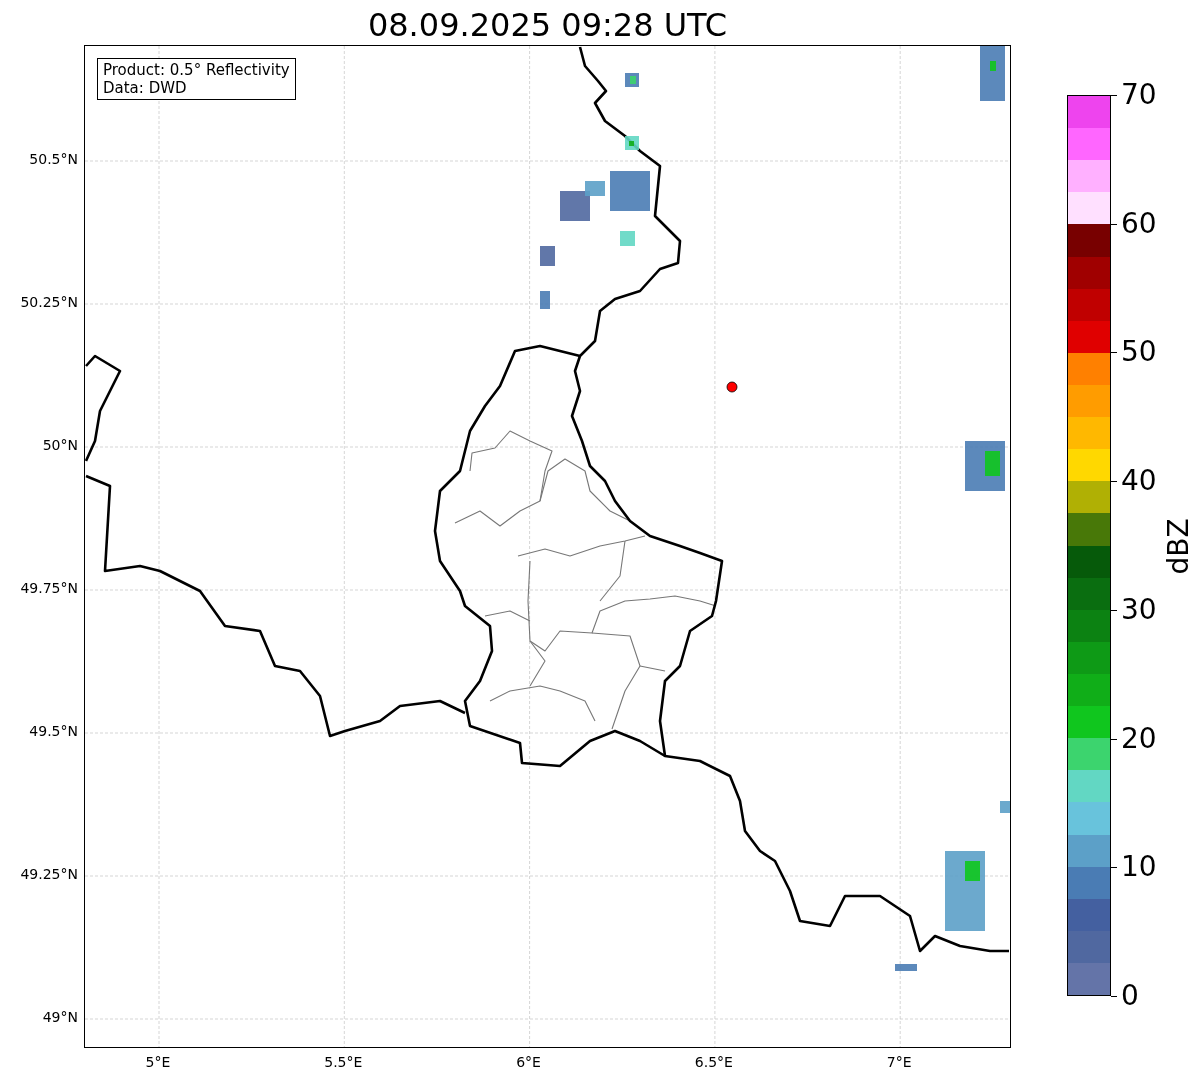 This screenshot has height=1081, width=1202. Describe the element at coordinates (53, 731) in the screenshot. I see `axis-tick-label: 49.5°N` at that location.